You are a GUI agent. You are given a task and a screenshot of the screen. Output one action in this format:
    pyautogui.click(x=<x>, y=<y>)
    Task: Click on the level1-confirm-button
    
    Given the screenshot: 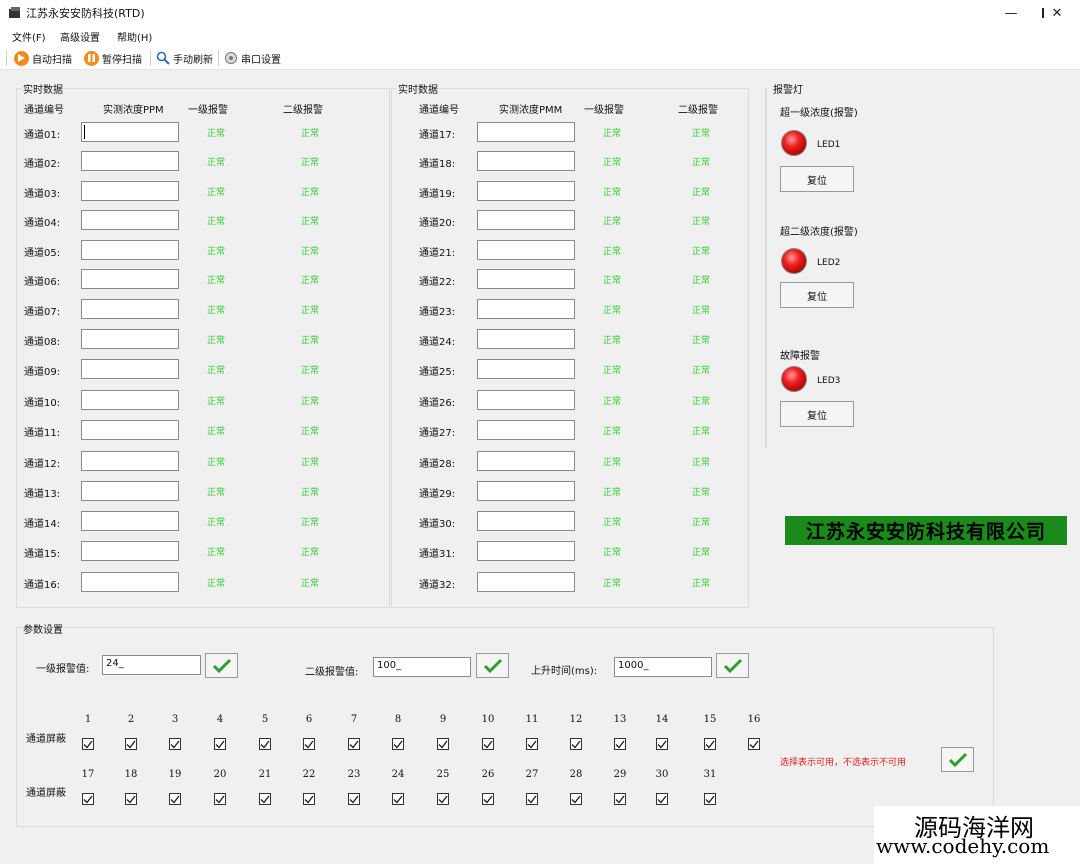 What is the action you would take?
    pyautogui.click(x=221, y=665)
    